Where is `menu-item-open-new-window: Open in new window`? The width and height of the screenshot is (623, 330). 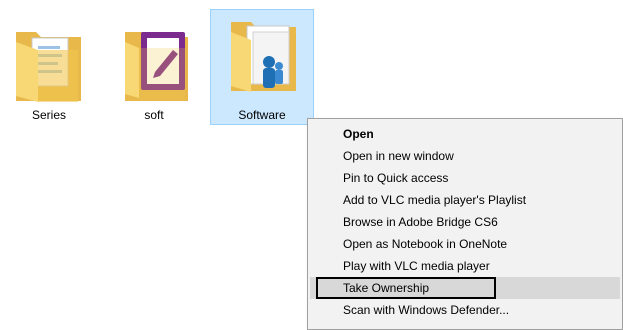 menu-item-open-new-window: Open in new window is located at coordinates (465, 156).